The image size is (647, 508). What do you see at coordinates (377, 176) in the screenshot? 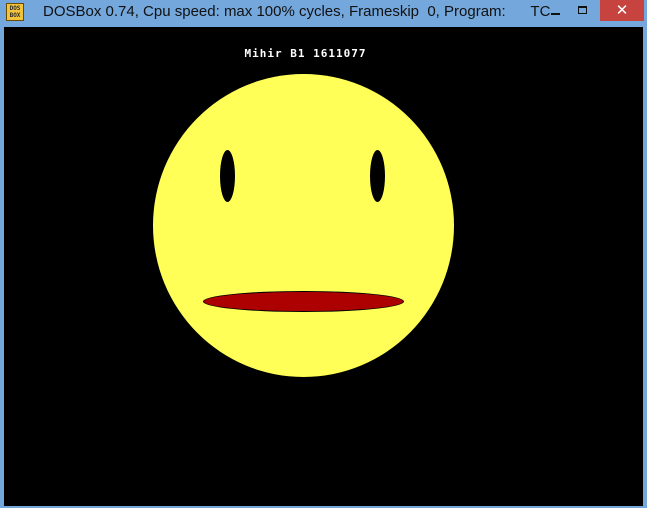
I see `right-eye` at bounding box center [377, 176].